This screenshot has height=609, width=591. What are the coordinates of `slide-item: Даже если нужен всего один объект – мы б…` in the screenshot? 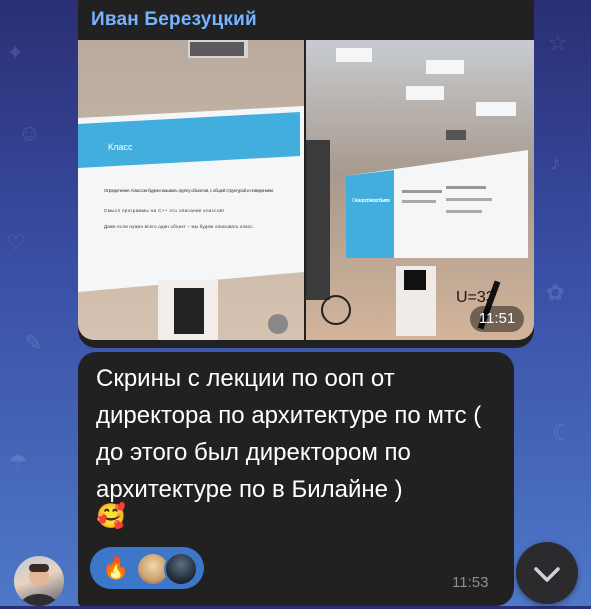 It's located at (179, 226).